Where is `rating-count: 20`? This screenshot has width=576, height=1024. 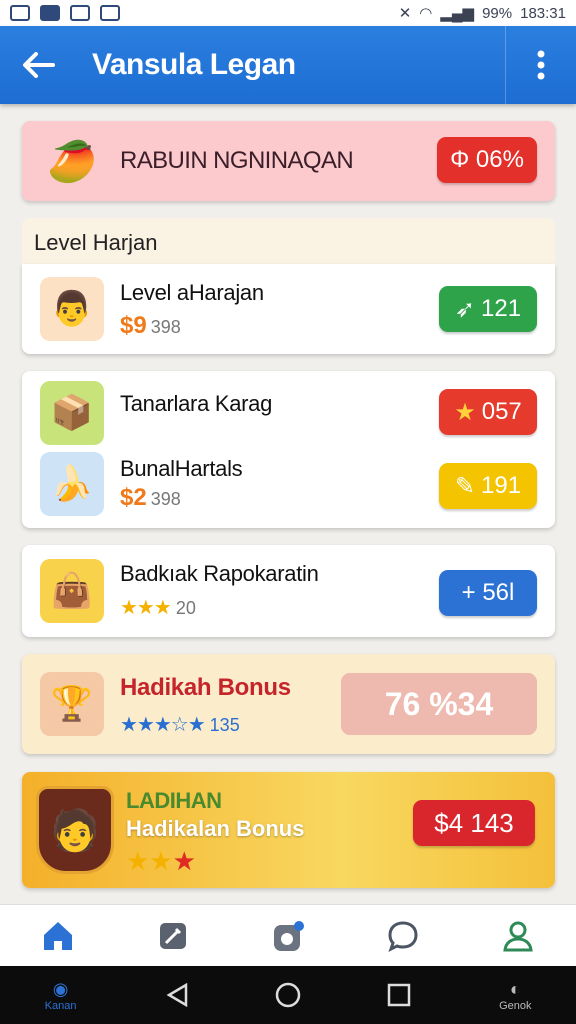
rating-count: 20 is located at coordinates (185, 608).